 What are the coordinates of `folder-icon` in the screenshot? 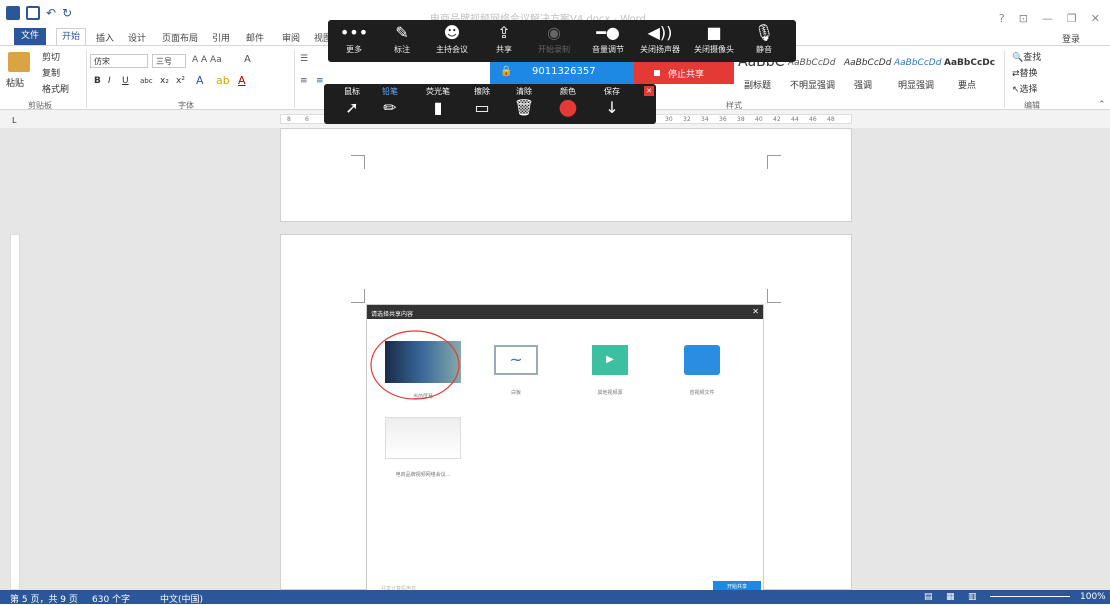 It's located at (702, 360).